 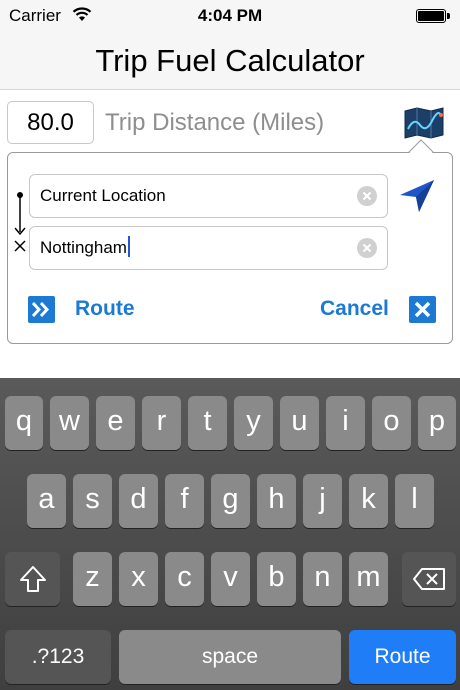 What do you see at coordinates (83, 247) in the screenshot?
I see `destination-value: Nottingham` at bounding box center [83, 247].